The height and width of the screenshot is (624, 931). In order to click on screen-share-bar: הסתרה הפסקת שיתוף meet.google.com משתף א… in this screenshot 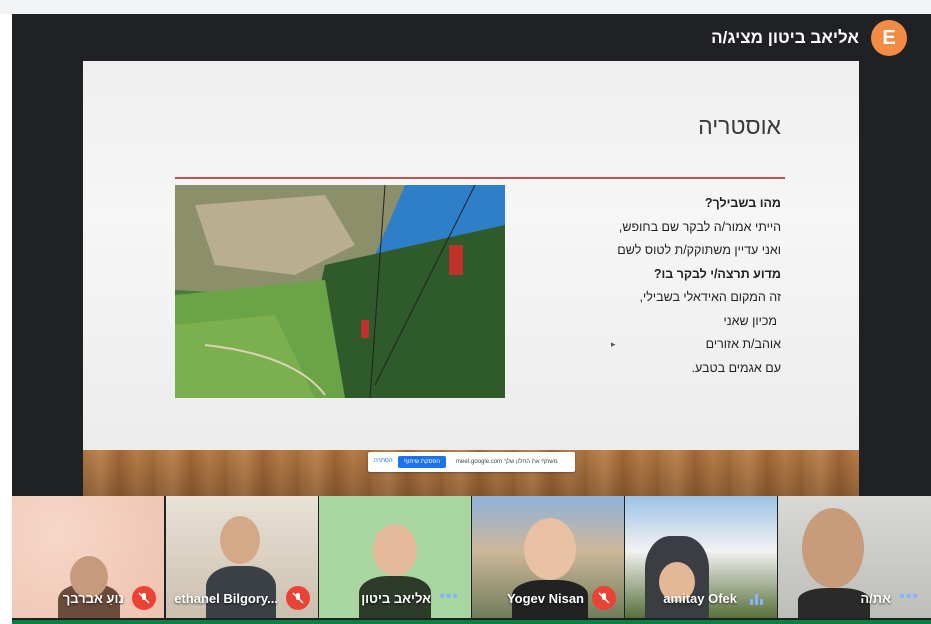, I will do `click(471, 462)`.